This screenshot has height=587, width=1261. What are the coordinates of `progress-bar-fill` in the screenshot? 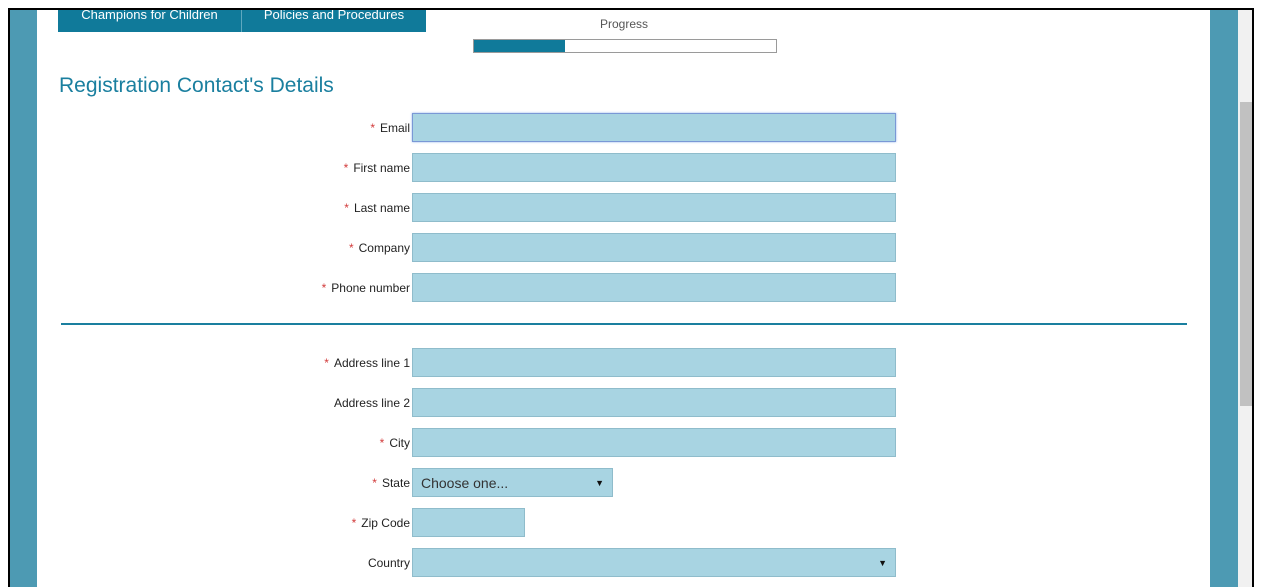 It's located at (519, 46).